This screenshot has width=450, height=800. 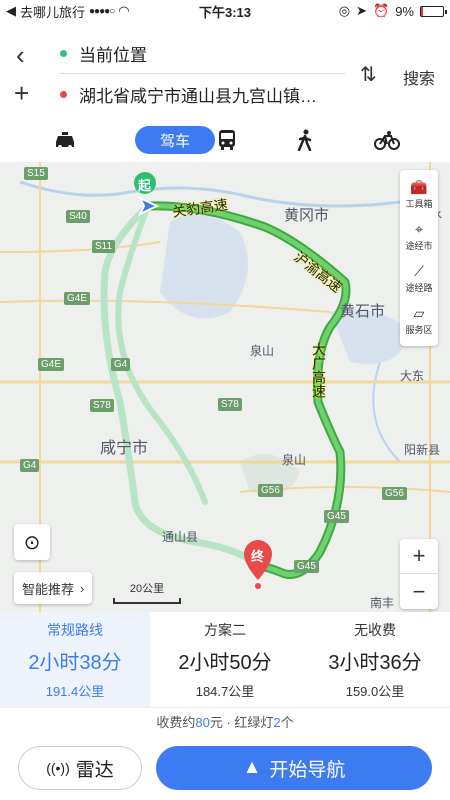 I want to click on destination-dot-icon, so click(x=63, y=94).